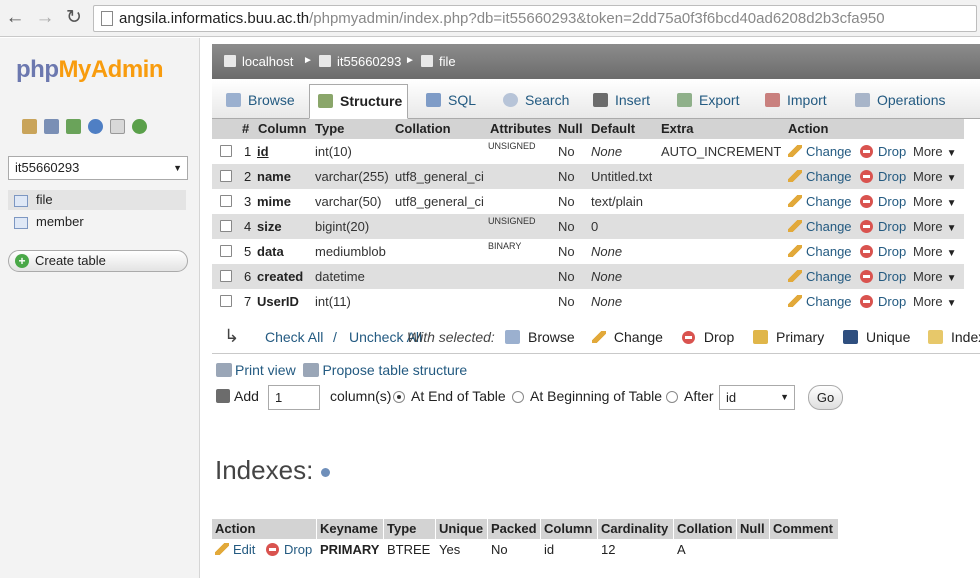  Describe the element at coordinates (688, 337) in the screenshot. I see `drop-icon` at that location.